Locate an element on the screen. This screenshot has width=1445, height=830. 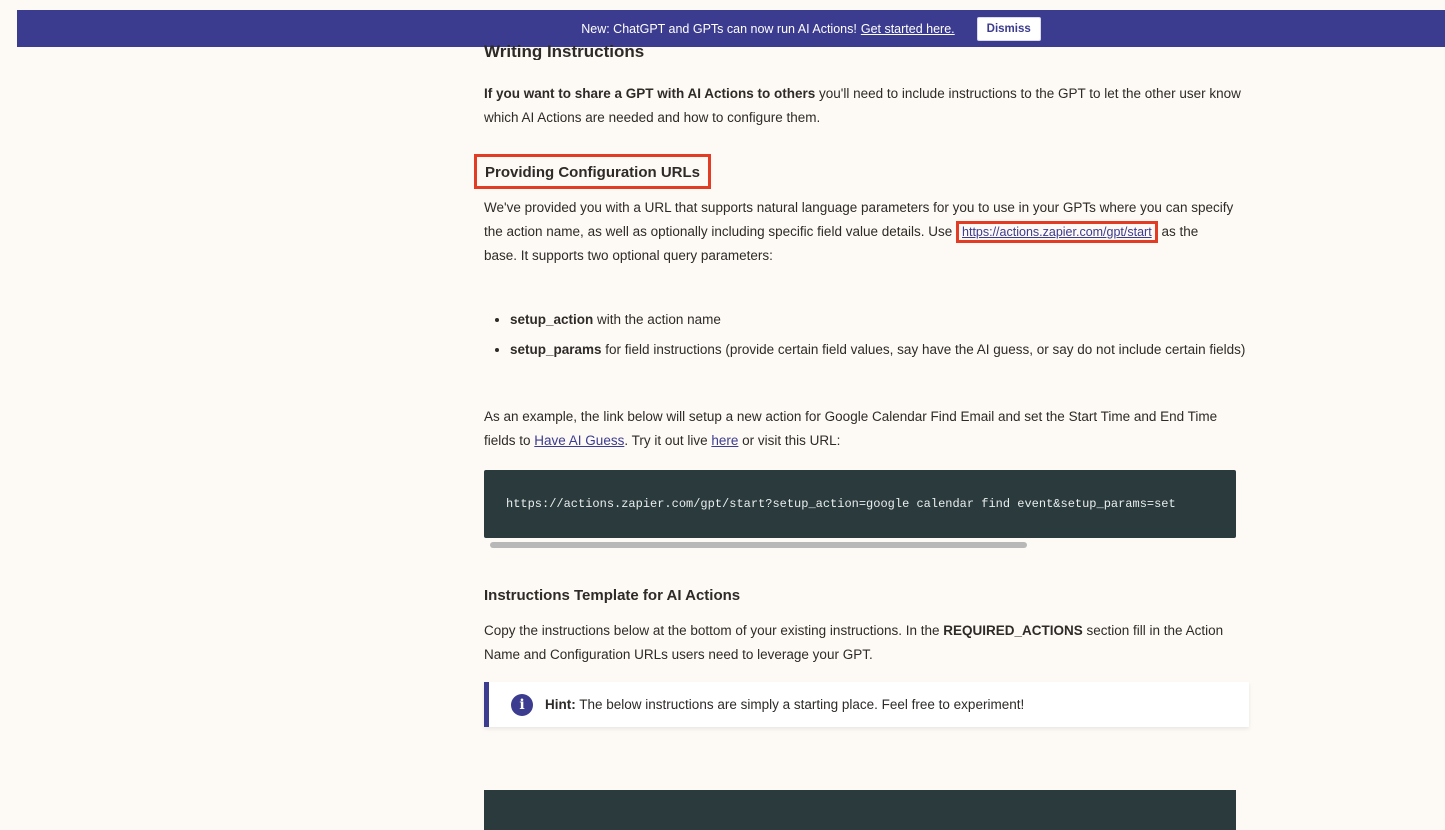
have-ai-guess-link: Have AI Guess is located at coordinates (579, 440).